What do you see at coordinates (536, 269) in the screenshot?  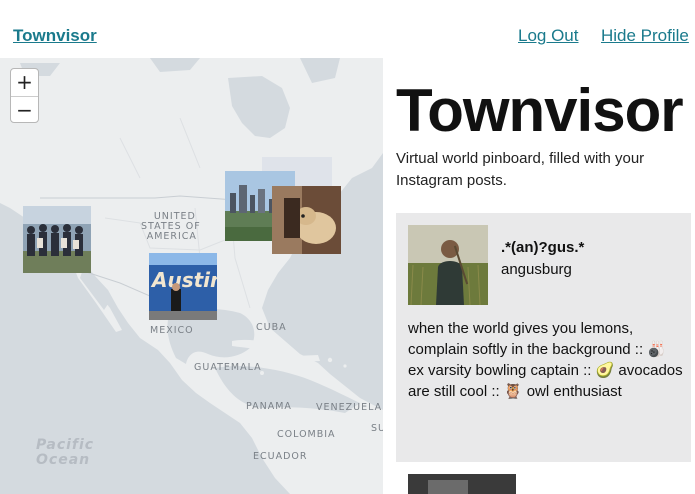 I see `profile-username: angusburg` at bounding box center [536, 269].